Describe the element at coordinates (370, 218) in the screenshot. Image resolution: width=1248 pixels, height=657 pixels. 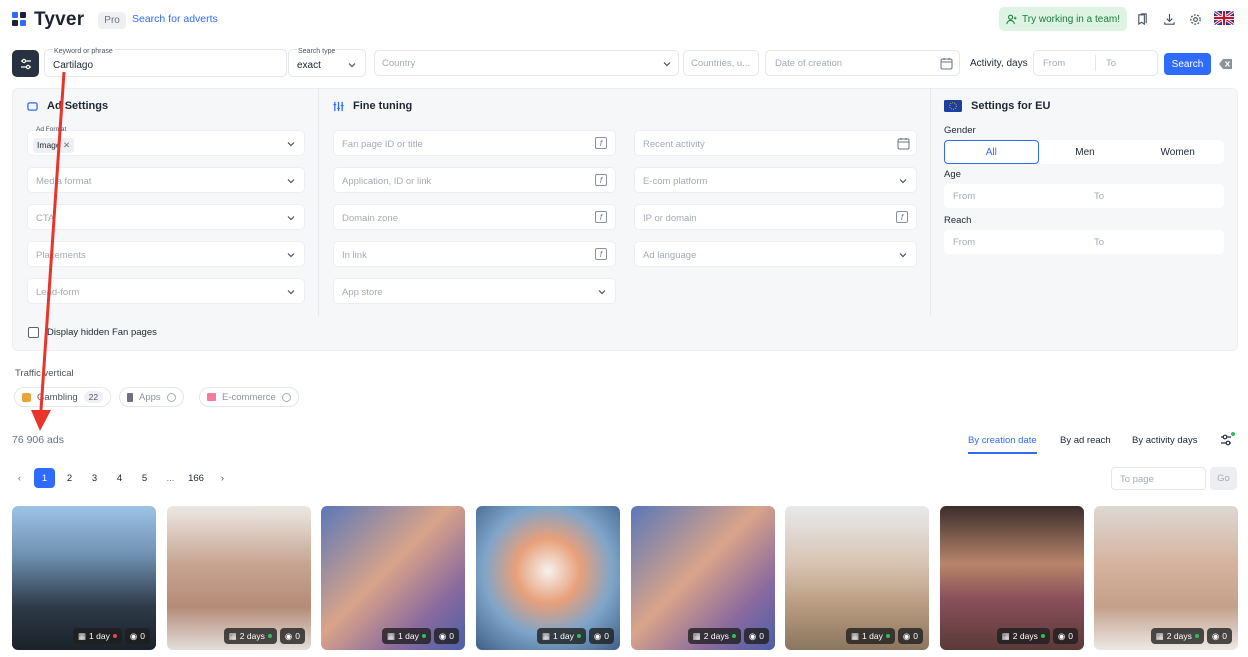
I see `domain-zone-placeholder: Domain zone` at that location.